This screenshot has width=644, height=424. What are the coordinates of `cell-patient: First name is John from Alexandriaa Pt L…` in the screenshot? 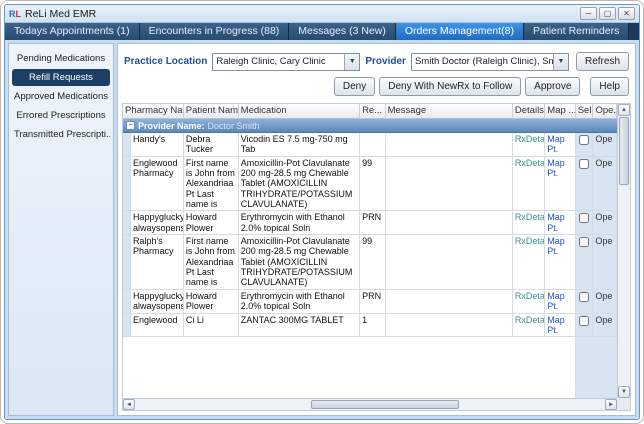 It's located at (211, 184).